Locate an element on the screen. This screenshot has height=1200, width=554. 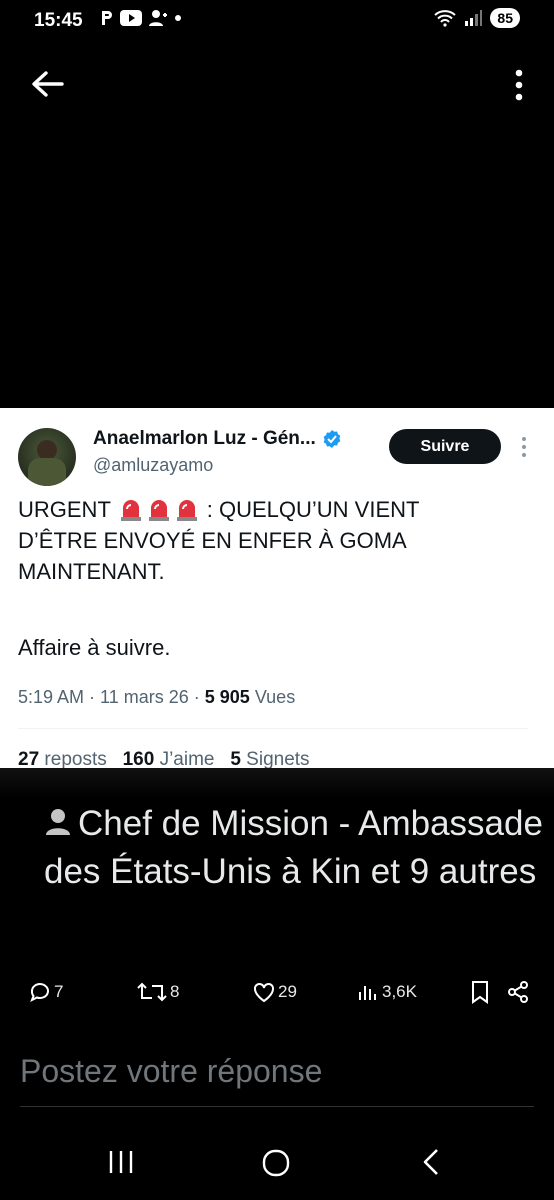
repost-action: 8 is located at coordinates (157, 992).